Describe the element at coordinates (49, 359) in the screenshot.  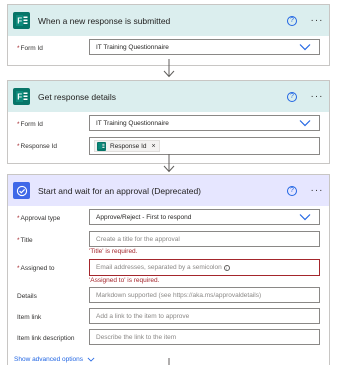
I see `show-advanced-options-label: Show advanced options` at that location.